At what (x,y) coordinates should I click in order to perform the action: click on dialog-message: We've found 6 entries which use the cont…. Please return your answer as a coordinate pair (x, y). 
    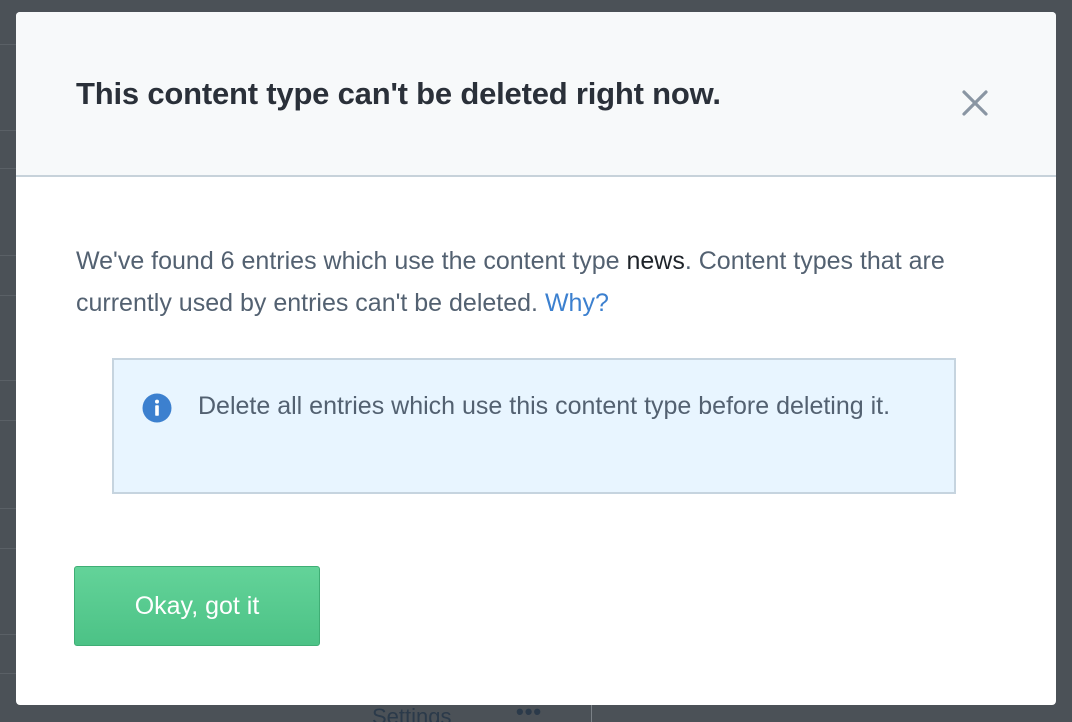
    Looking at the image, I should click on (536, 282).